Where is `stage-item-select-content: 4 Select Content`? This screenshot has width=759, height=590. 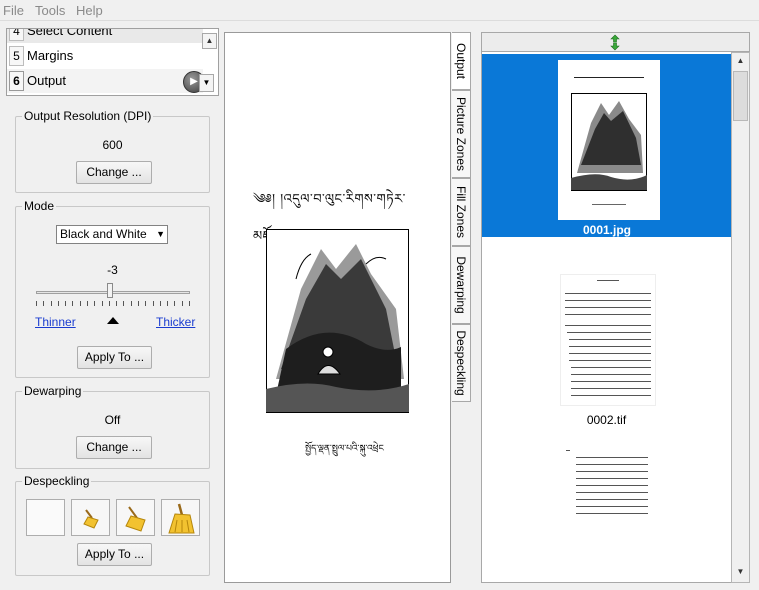 stage-item-select-content: 4 Select Content is located at coordinates (105, 35).